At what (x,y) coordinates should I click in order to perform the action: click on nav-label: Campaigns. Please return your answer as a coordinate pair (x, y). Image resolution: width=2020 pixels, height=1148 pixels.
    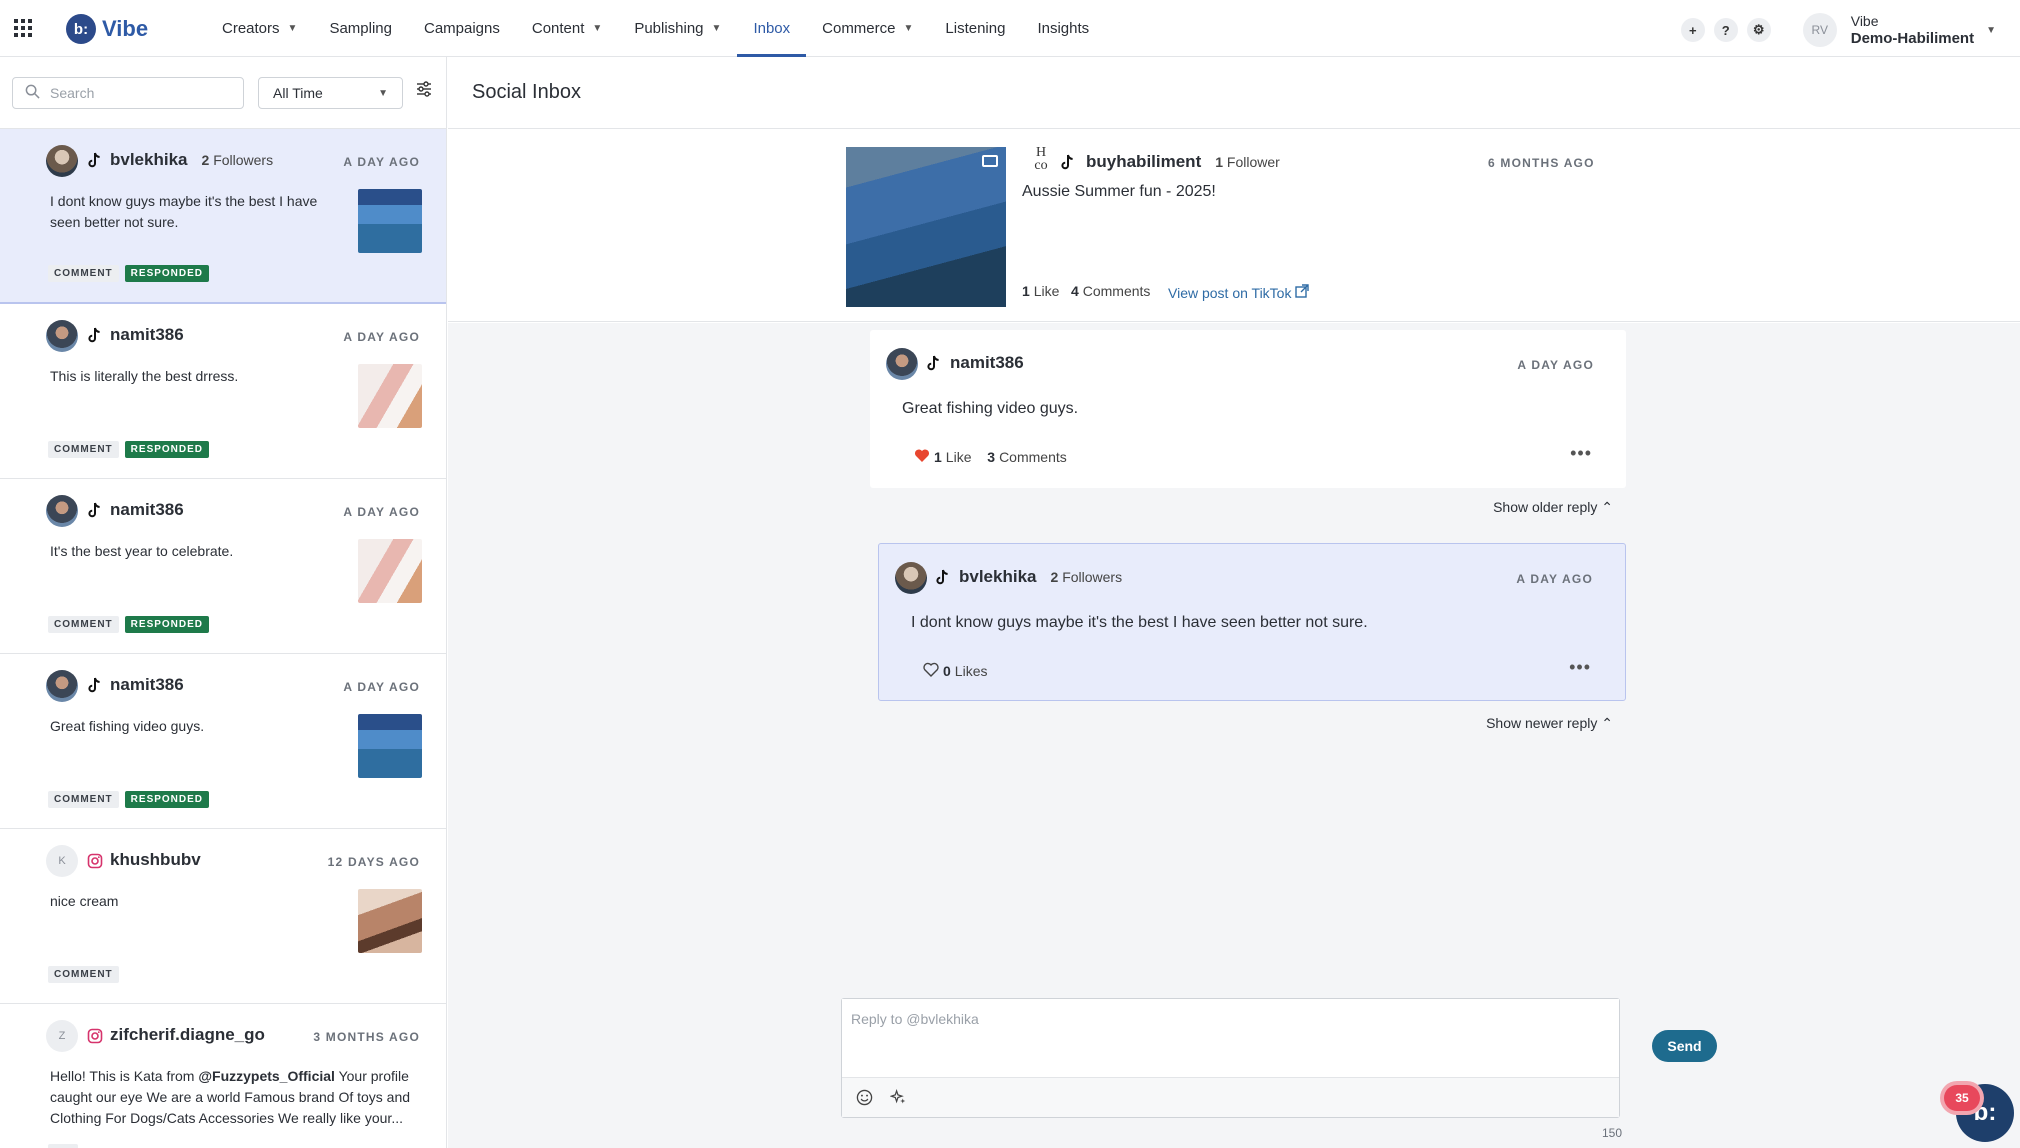
    Looking at the image, I should click on (461, 28).